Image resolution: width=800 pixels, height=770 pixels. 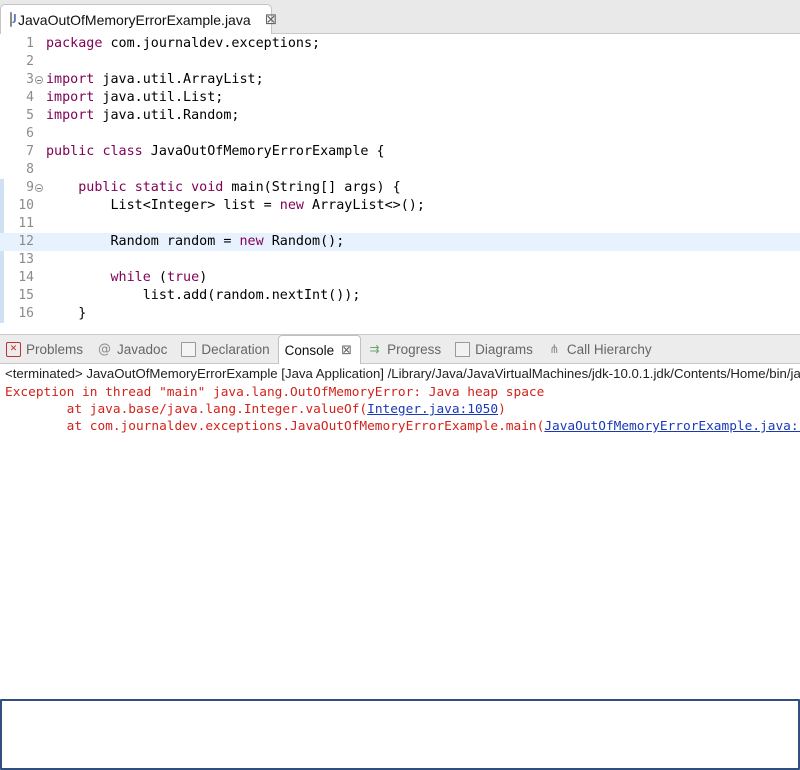 I want to click on java-file-icon, so click(x=13, y=19).